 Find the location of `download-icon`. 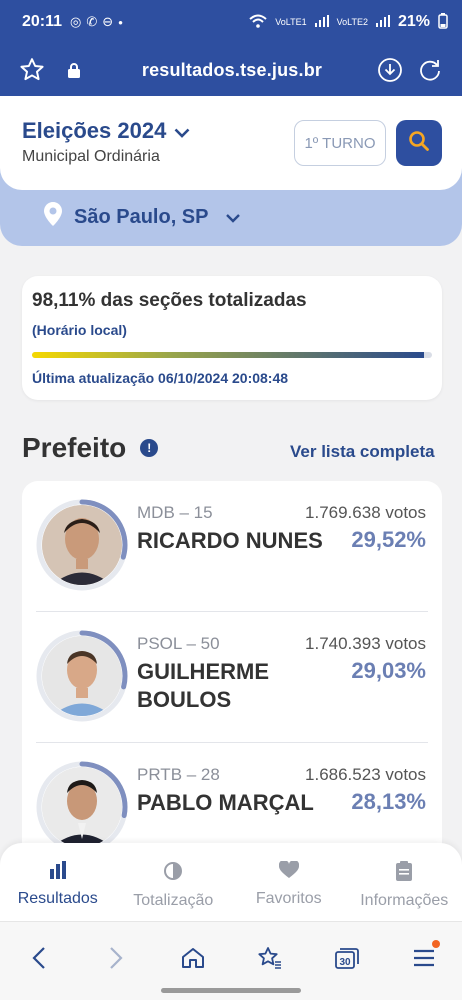

download-icon is located at coordinates (390, 70).